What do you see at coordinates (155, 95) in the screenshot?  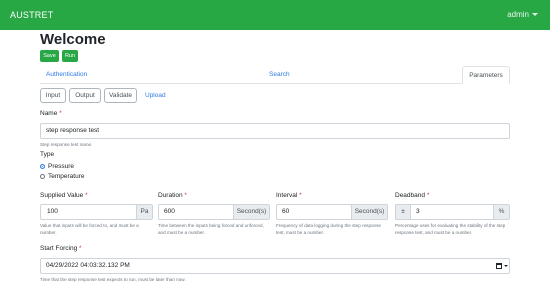 I see `upload-link: Upload` at bounding box center [155, 95].